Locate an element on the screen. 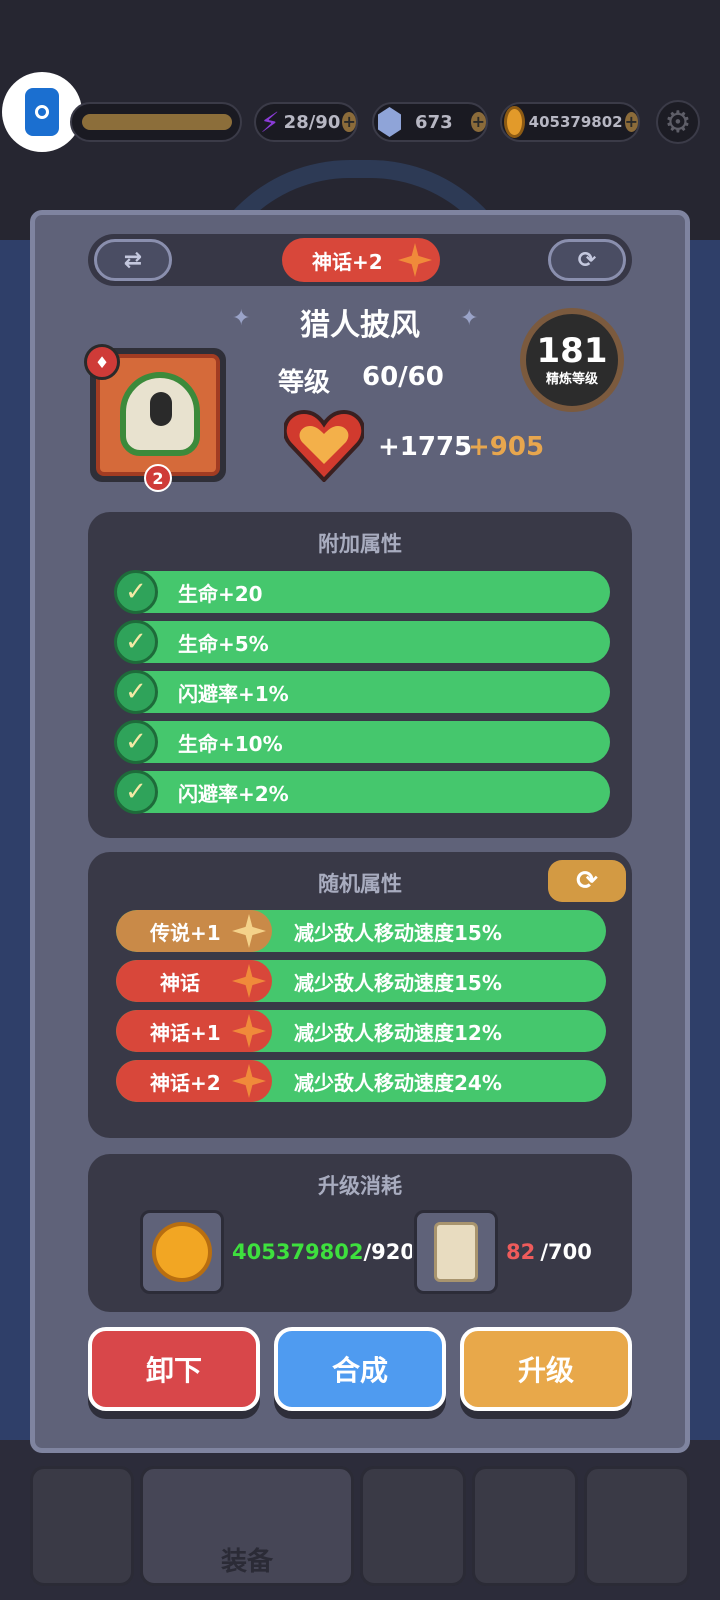 This screenshot has width=720, height=1600. gold-need: /9200 is located at coordinates (387, 1252).